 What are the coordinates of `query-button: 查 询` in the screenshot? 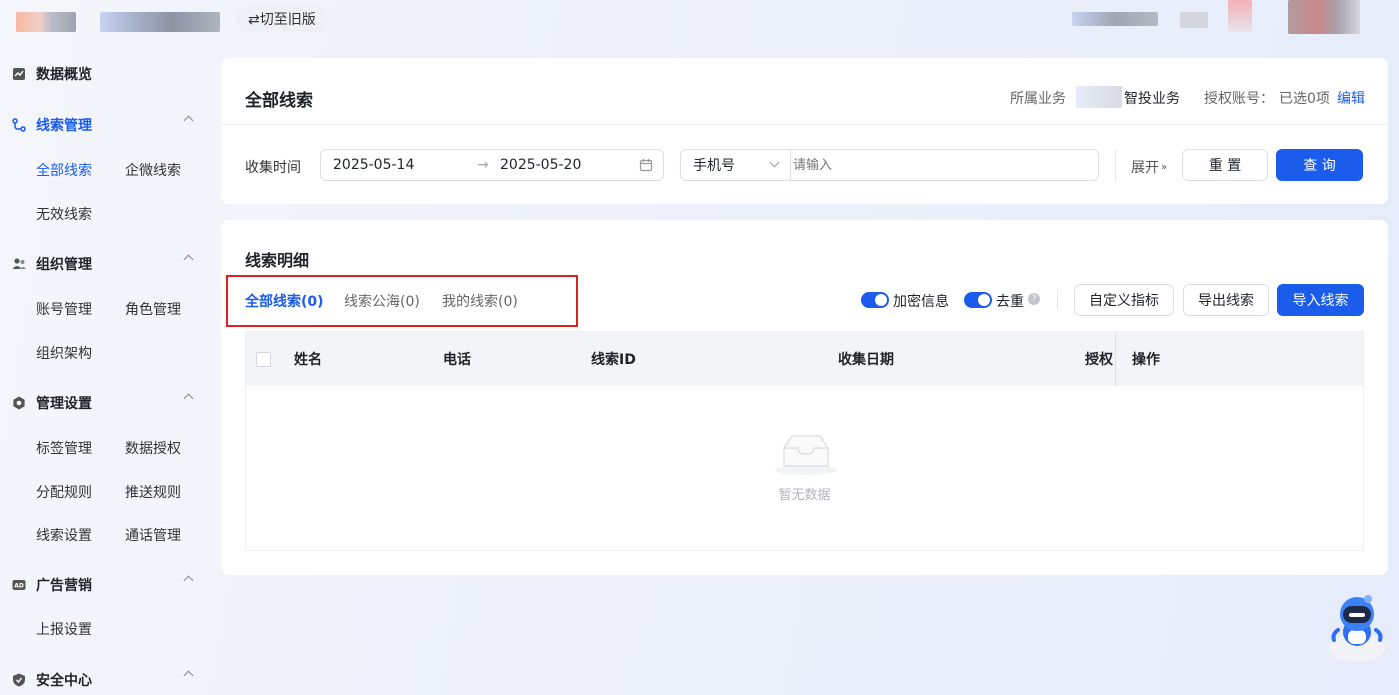 It's located at (1319, 165).